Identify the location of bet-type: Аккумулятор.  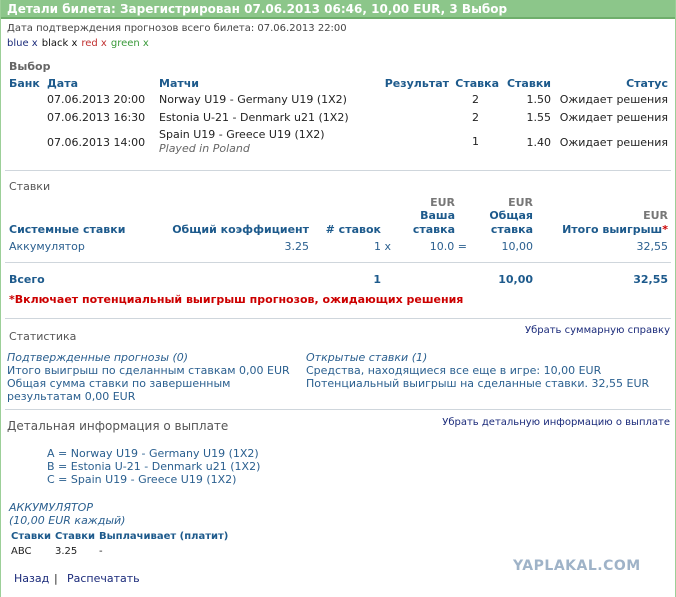
(47, 246).